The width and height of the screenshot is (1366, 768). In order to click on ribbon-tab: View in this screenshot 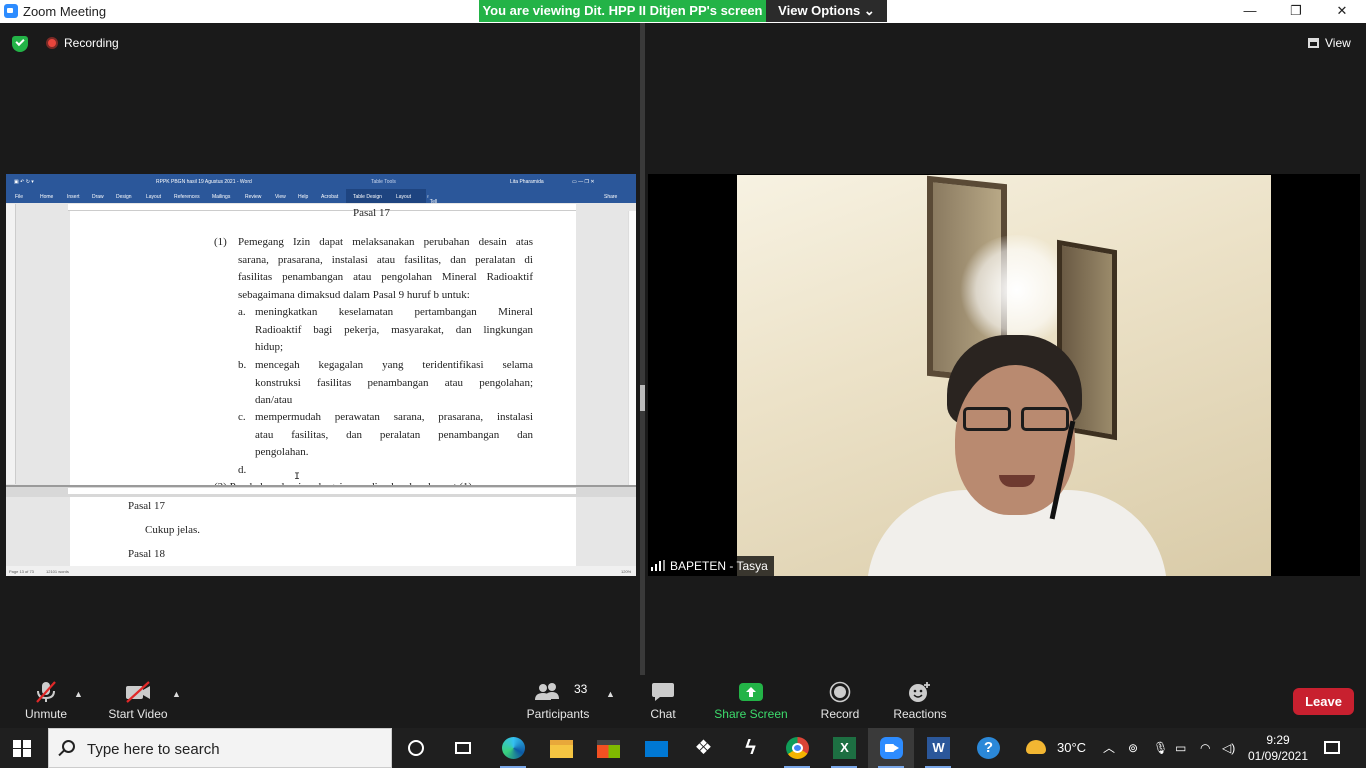, I will do `click(280, 197)`.